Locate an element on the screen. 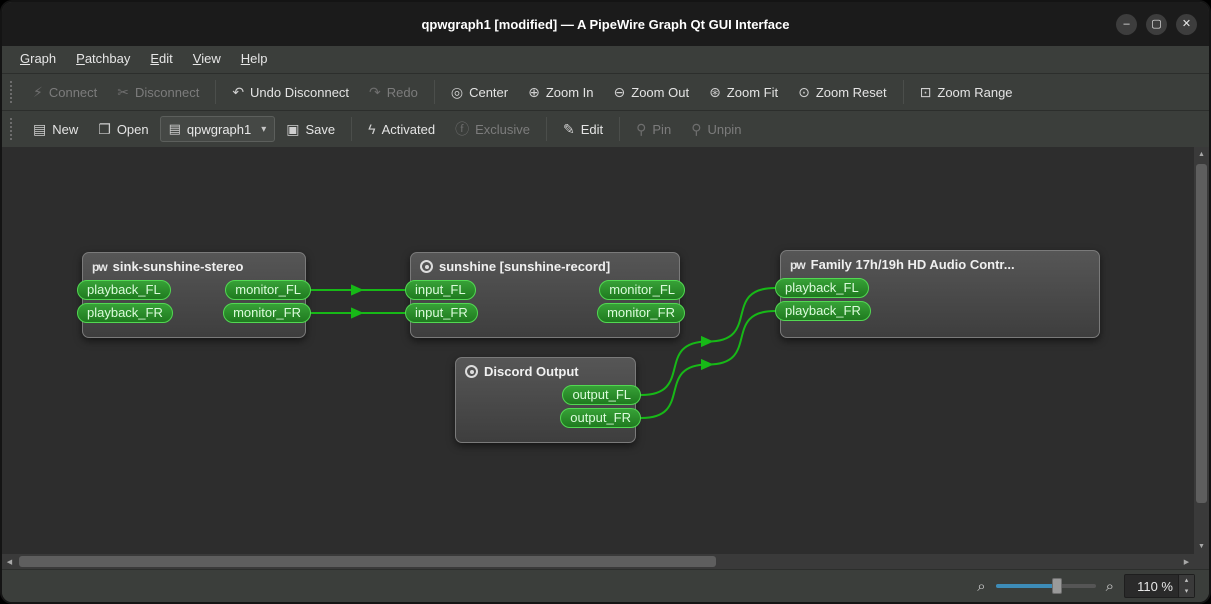  horizontal-scroll-handle is located at coordinates (368, 561).